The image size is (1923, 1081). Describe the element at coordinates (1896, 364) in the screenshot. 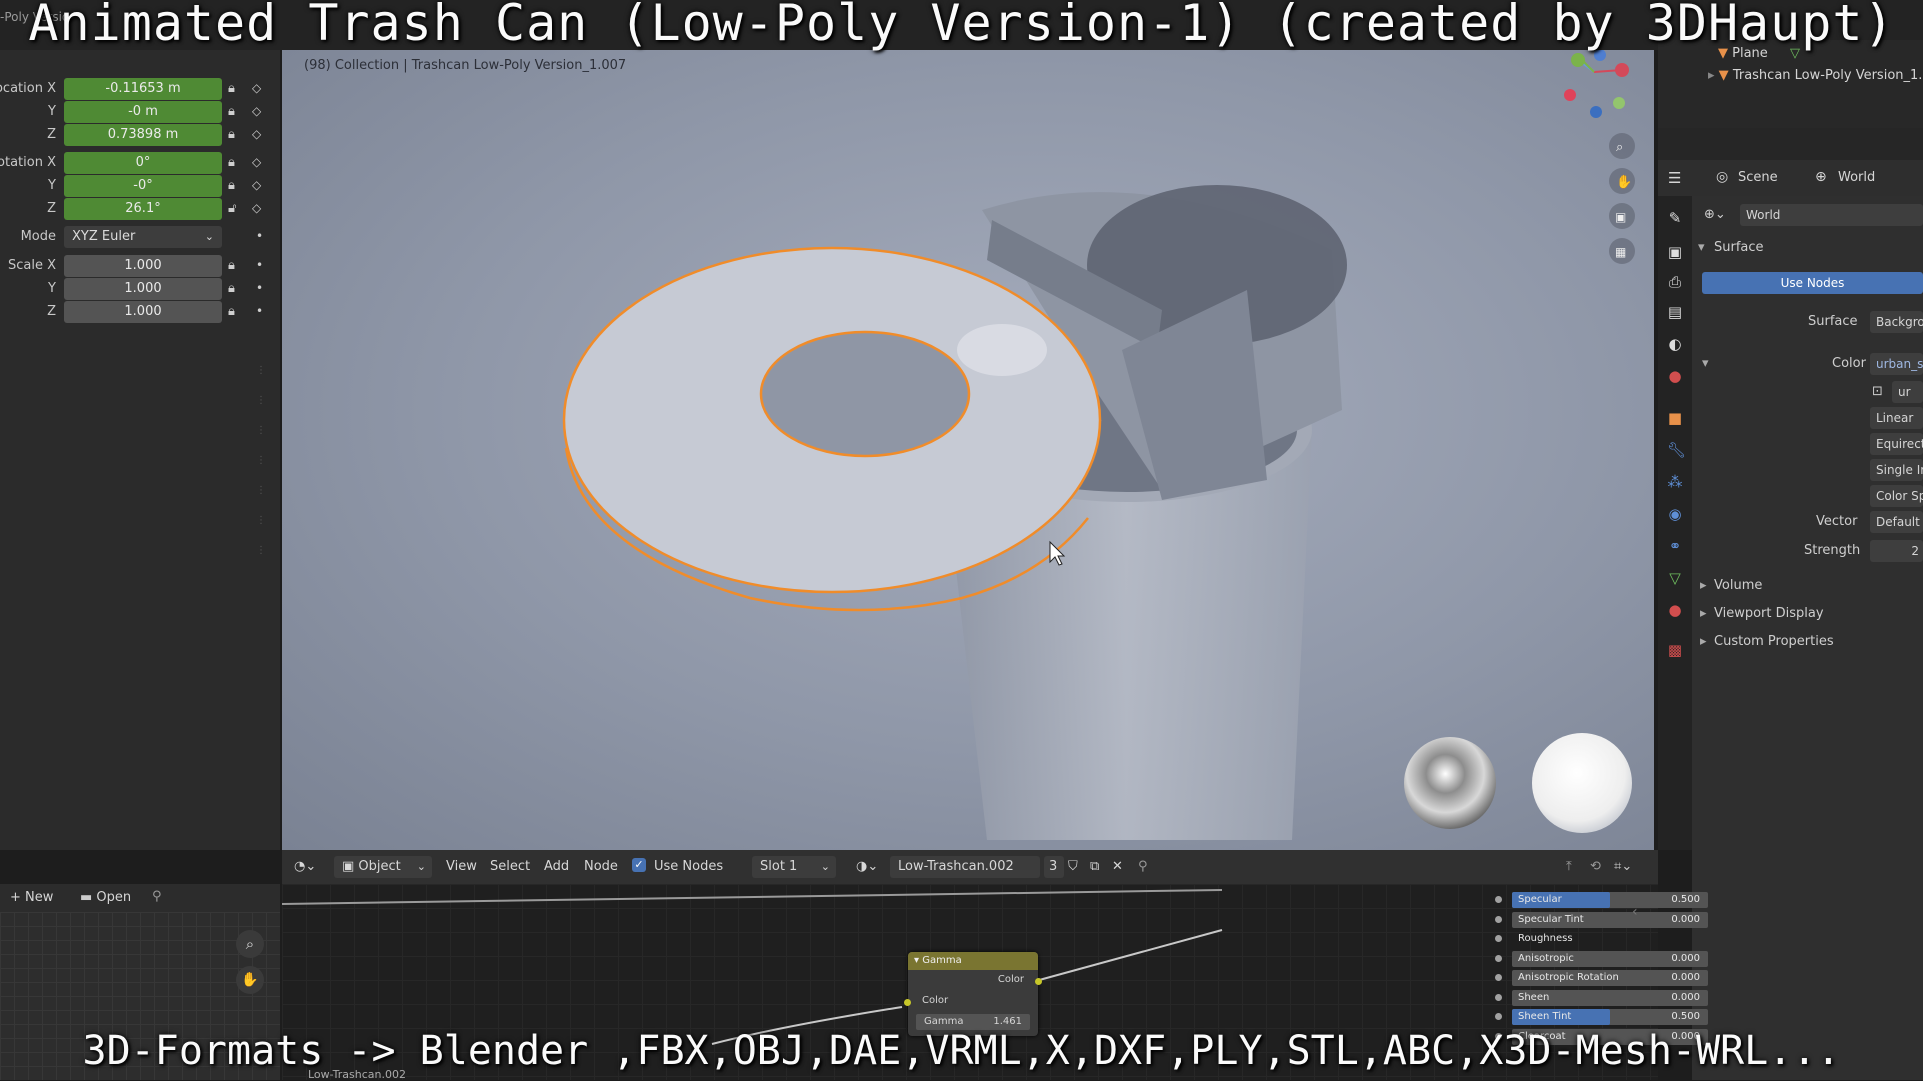

I see `color-input-field: urban_st` at that location.